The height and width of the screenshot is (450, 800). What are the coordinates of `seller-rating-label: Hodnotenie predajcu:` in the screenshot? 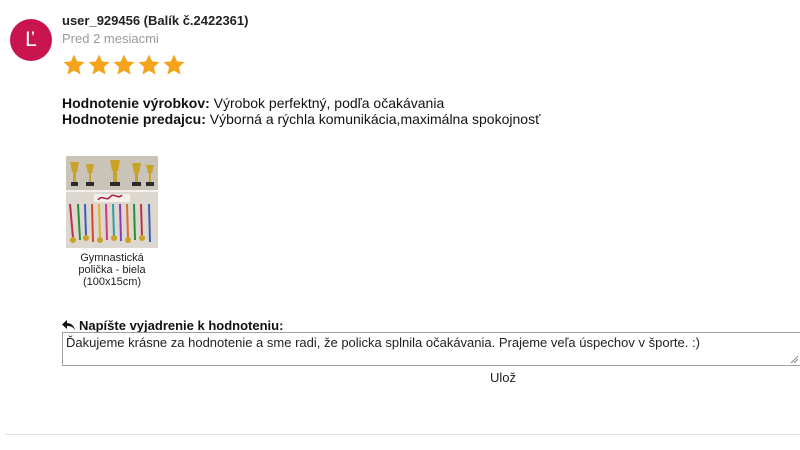 It's located at (134, 119).